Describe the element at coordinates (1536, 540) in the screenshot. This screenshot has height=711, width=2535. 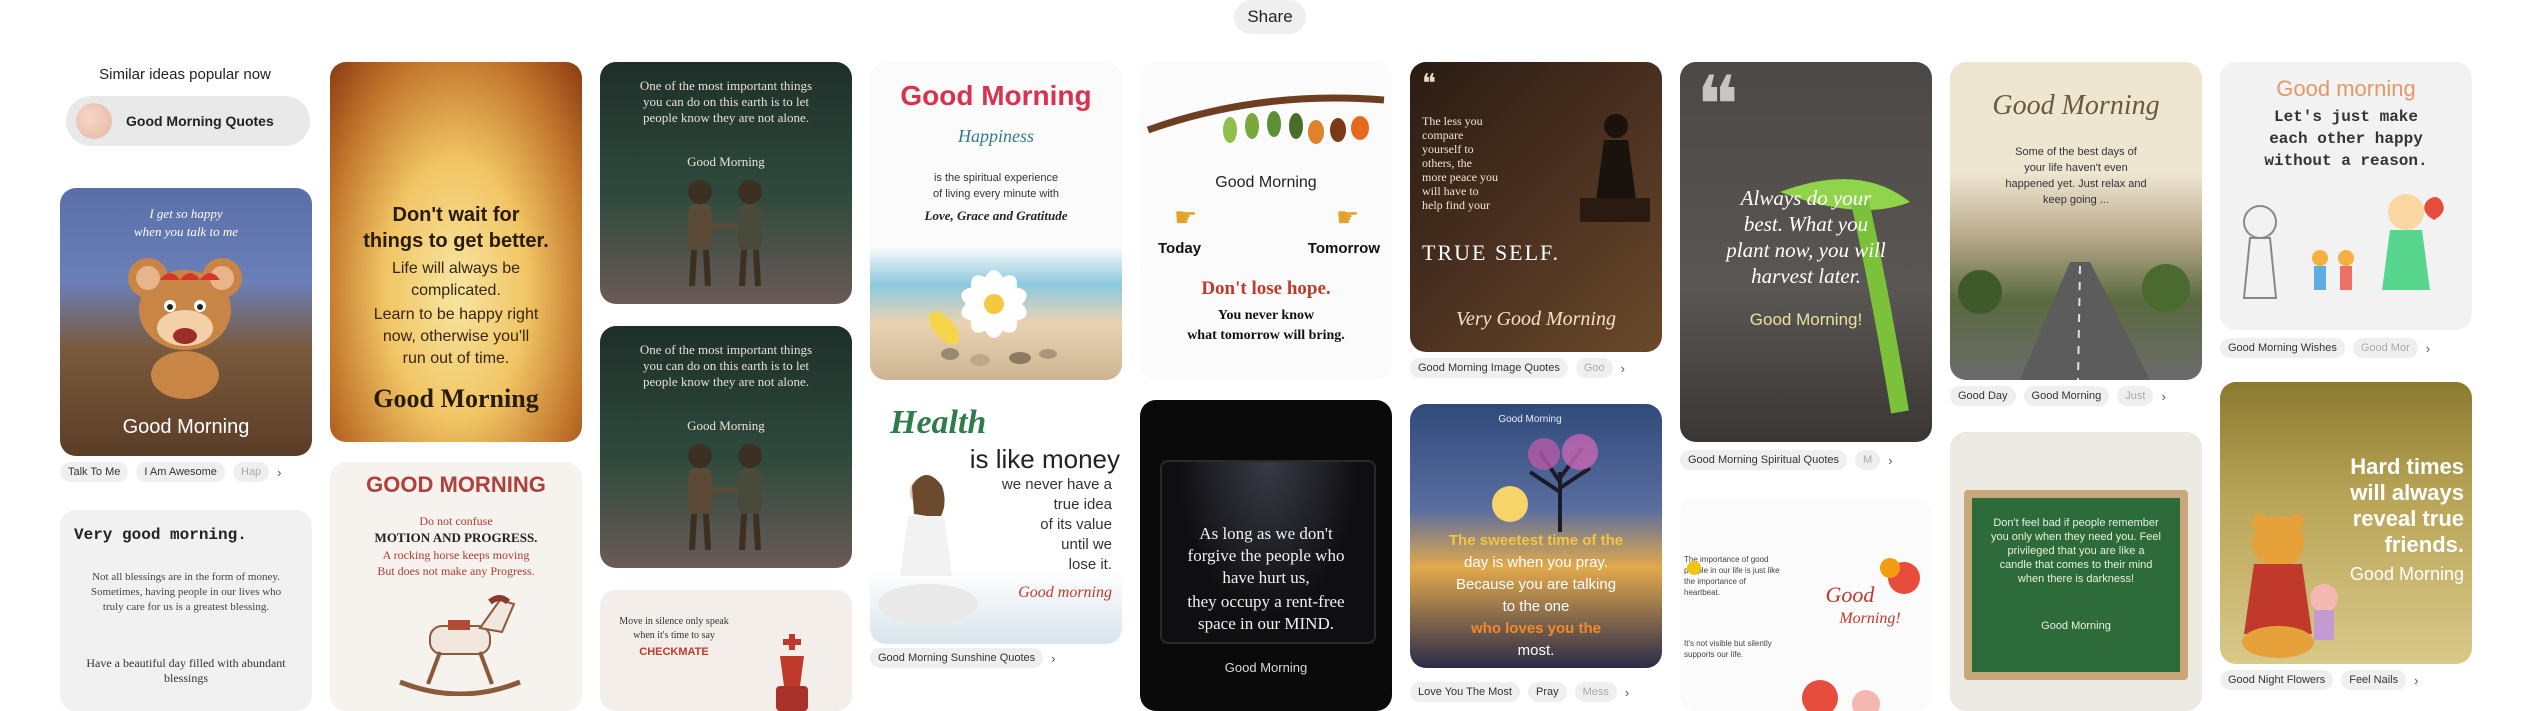
I see `pin-text: The sweetest time of the` at that location.